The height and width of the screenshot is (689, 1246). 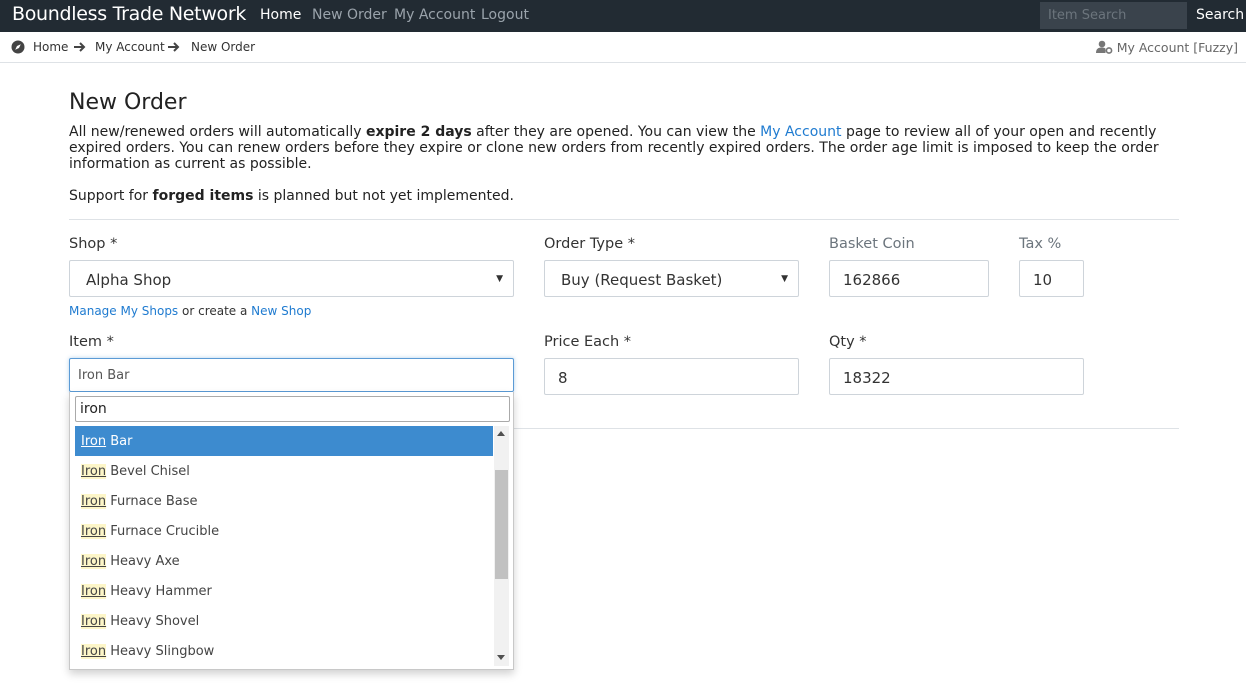 What do you see at coordinates (349, 15) in the screenshot?
I see `nav-new-order: New Order` at bounding box center [349, 15].